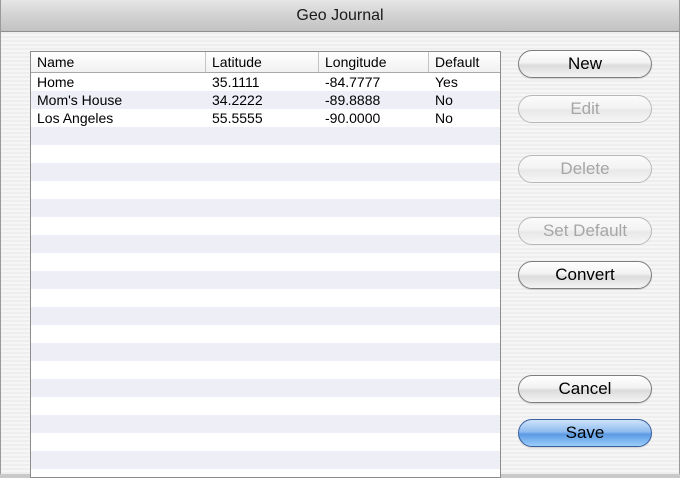 The width and height of the screenshot is (680, 478). Describe the element at coordinates (464, 62) in the screenshot. I see `column-header-default: Default` at that location.